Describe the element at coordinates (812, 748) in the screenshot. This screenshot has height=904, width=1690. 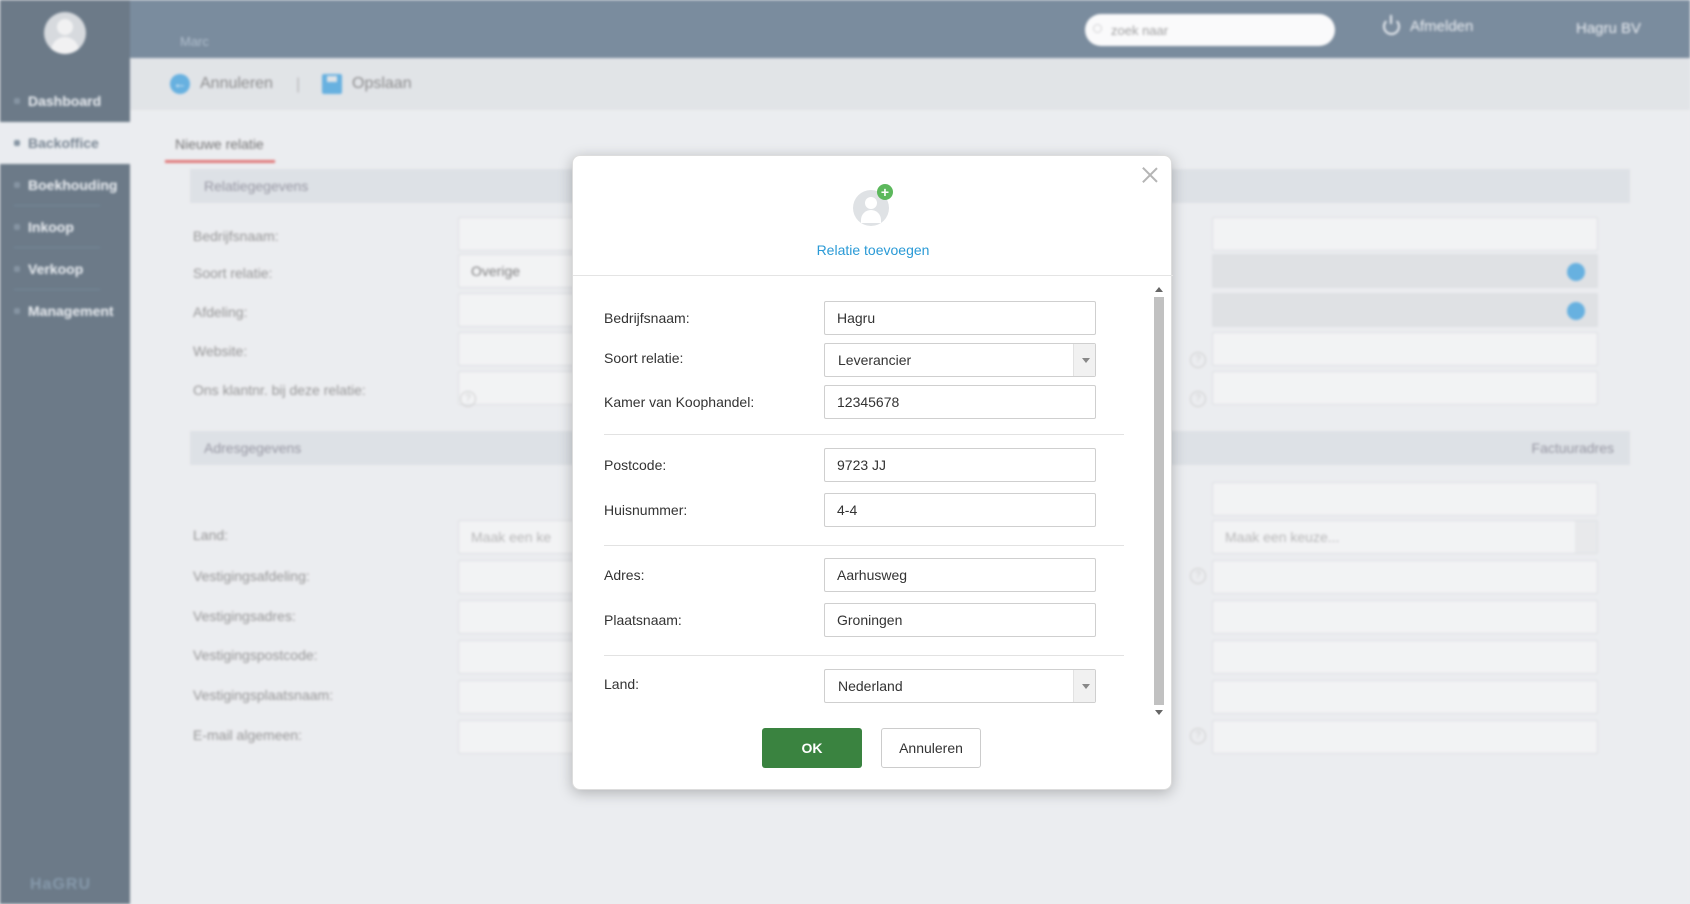
I see `ok-button: OK` at that location.